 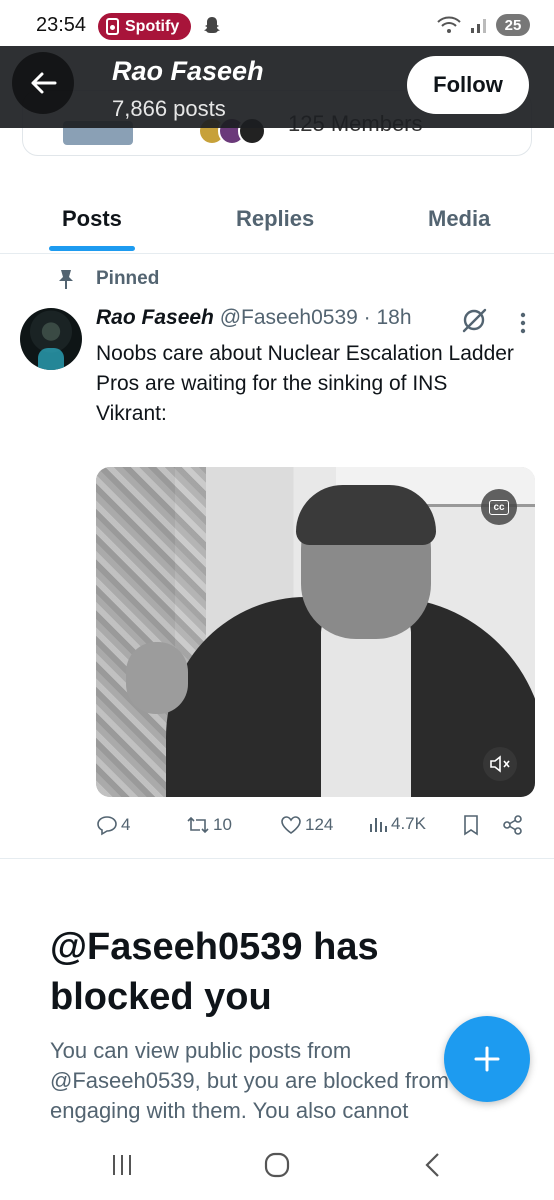 I want to click on pin-icon, so click(x=66, y=279).